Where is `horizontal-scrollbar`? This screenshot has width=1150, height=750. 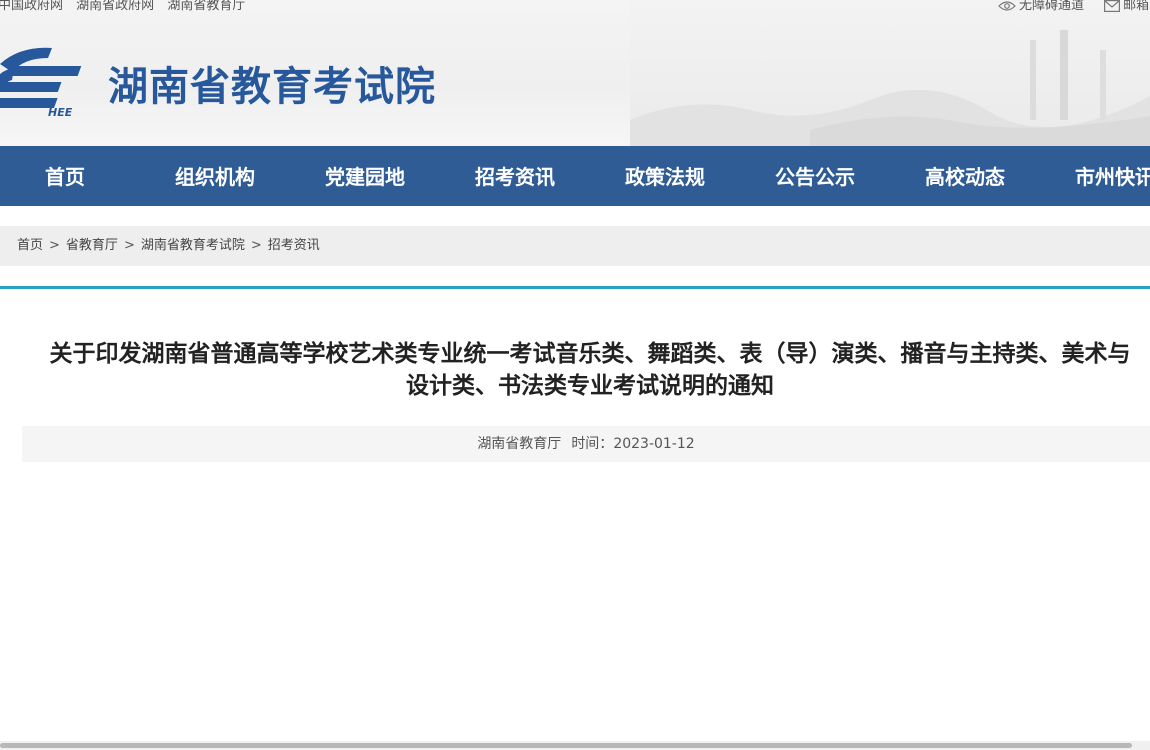 horizontal-scrollbar is located at coordinates (575, 745).